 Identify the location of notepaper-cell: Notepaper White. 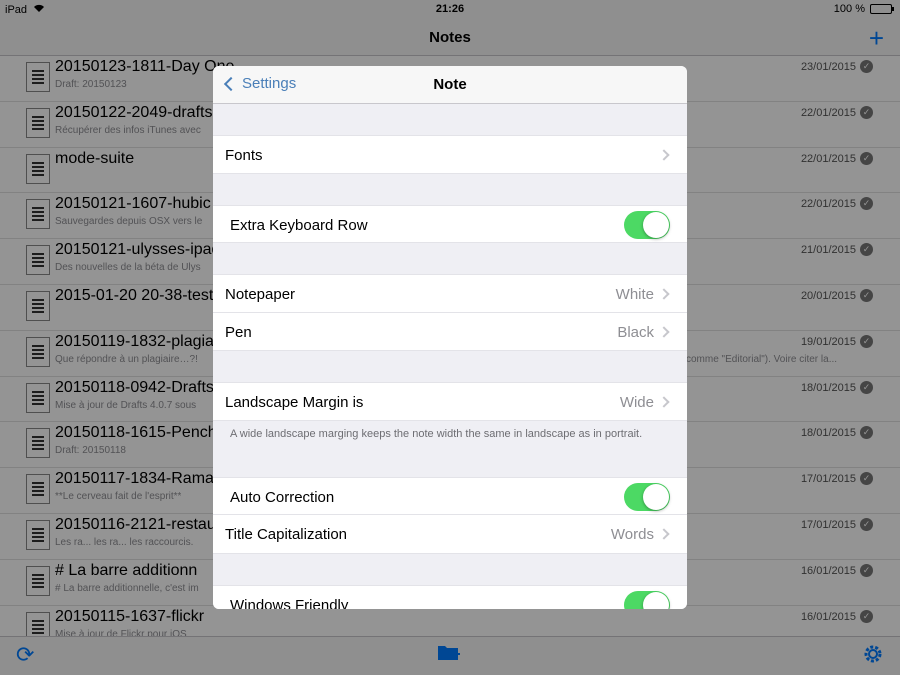
(450, 293).